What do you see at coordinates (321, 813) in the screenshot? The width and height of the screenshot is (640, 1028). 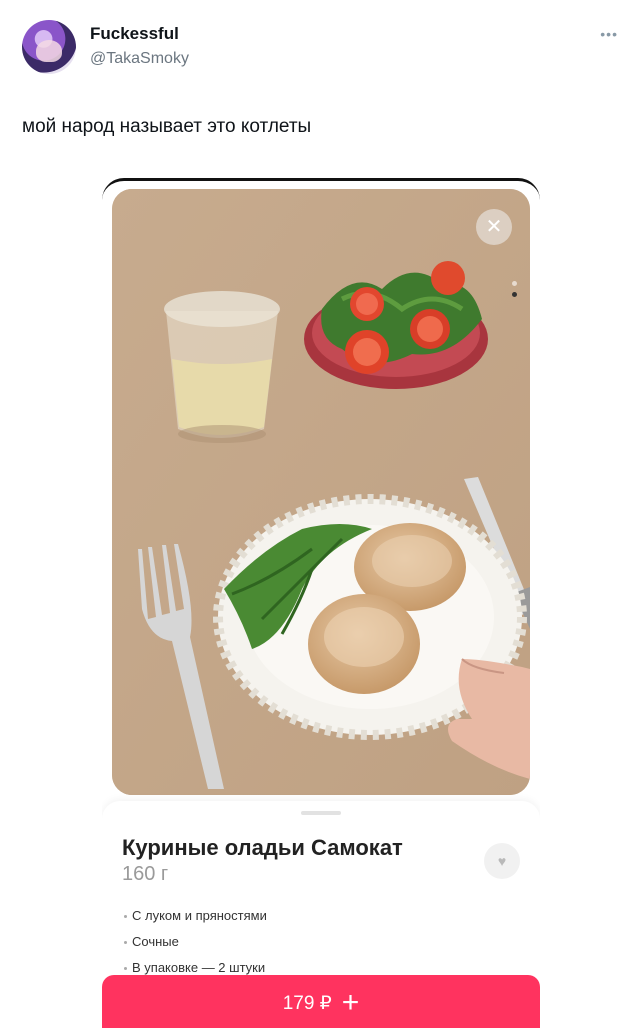 I see `sheet-grab-handle` at bounding box center [321, 813].